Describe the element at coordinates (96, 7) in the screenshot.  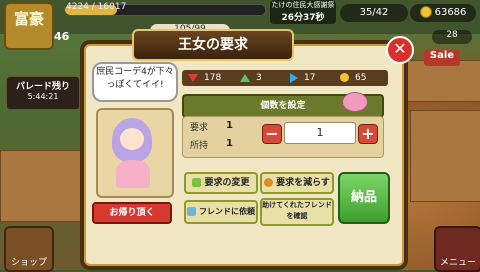
I see `xp-text: 4224 / 16017` at that location.